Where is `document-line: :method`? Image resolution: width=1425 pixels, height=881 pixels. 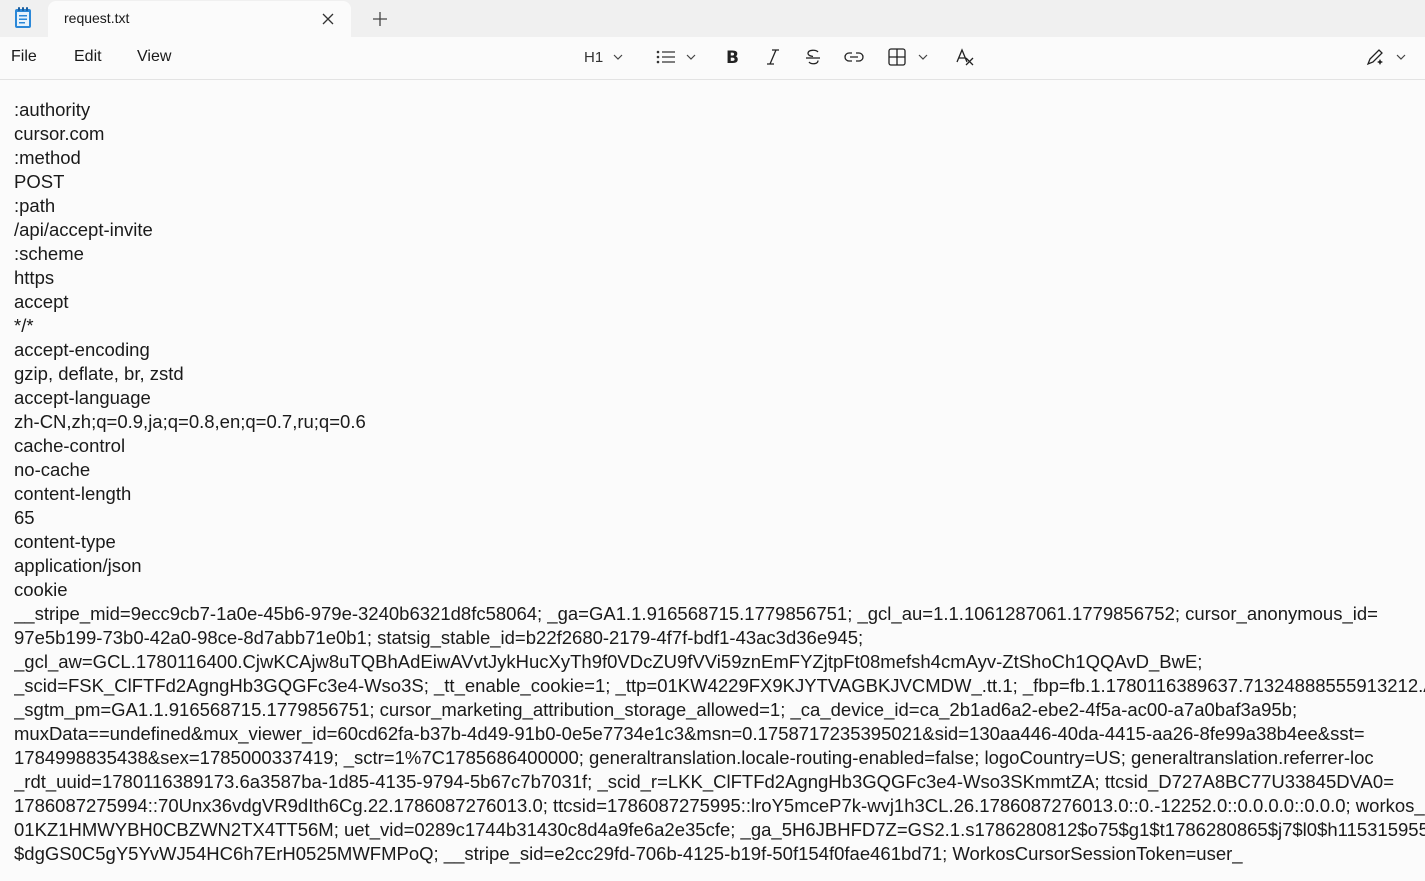 document-line: :method is located at coordinates (47, 157).